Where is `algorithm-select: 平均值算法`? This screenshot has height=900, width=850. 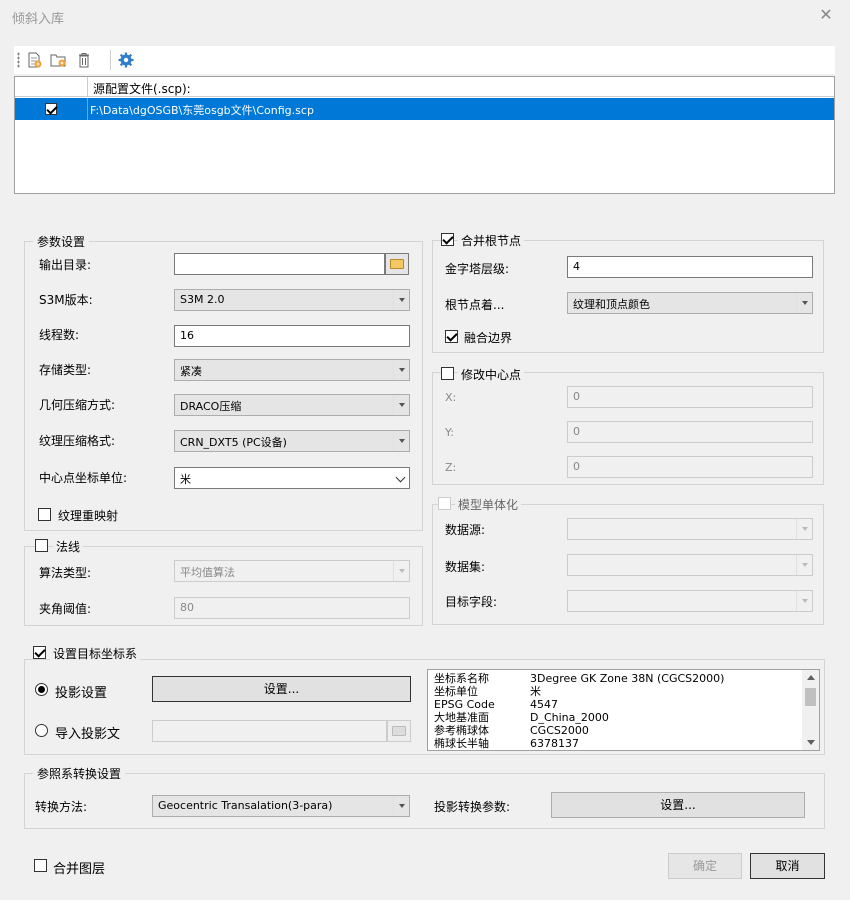 algorithm-select: 平均值算法 is located at coordinates (292, 571).